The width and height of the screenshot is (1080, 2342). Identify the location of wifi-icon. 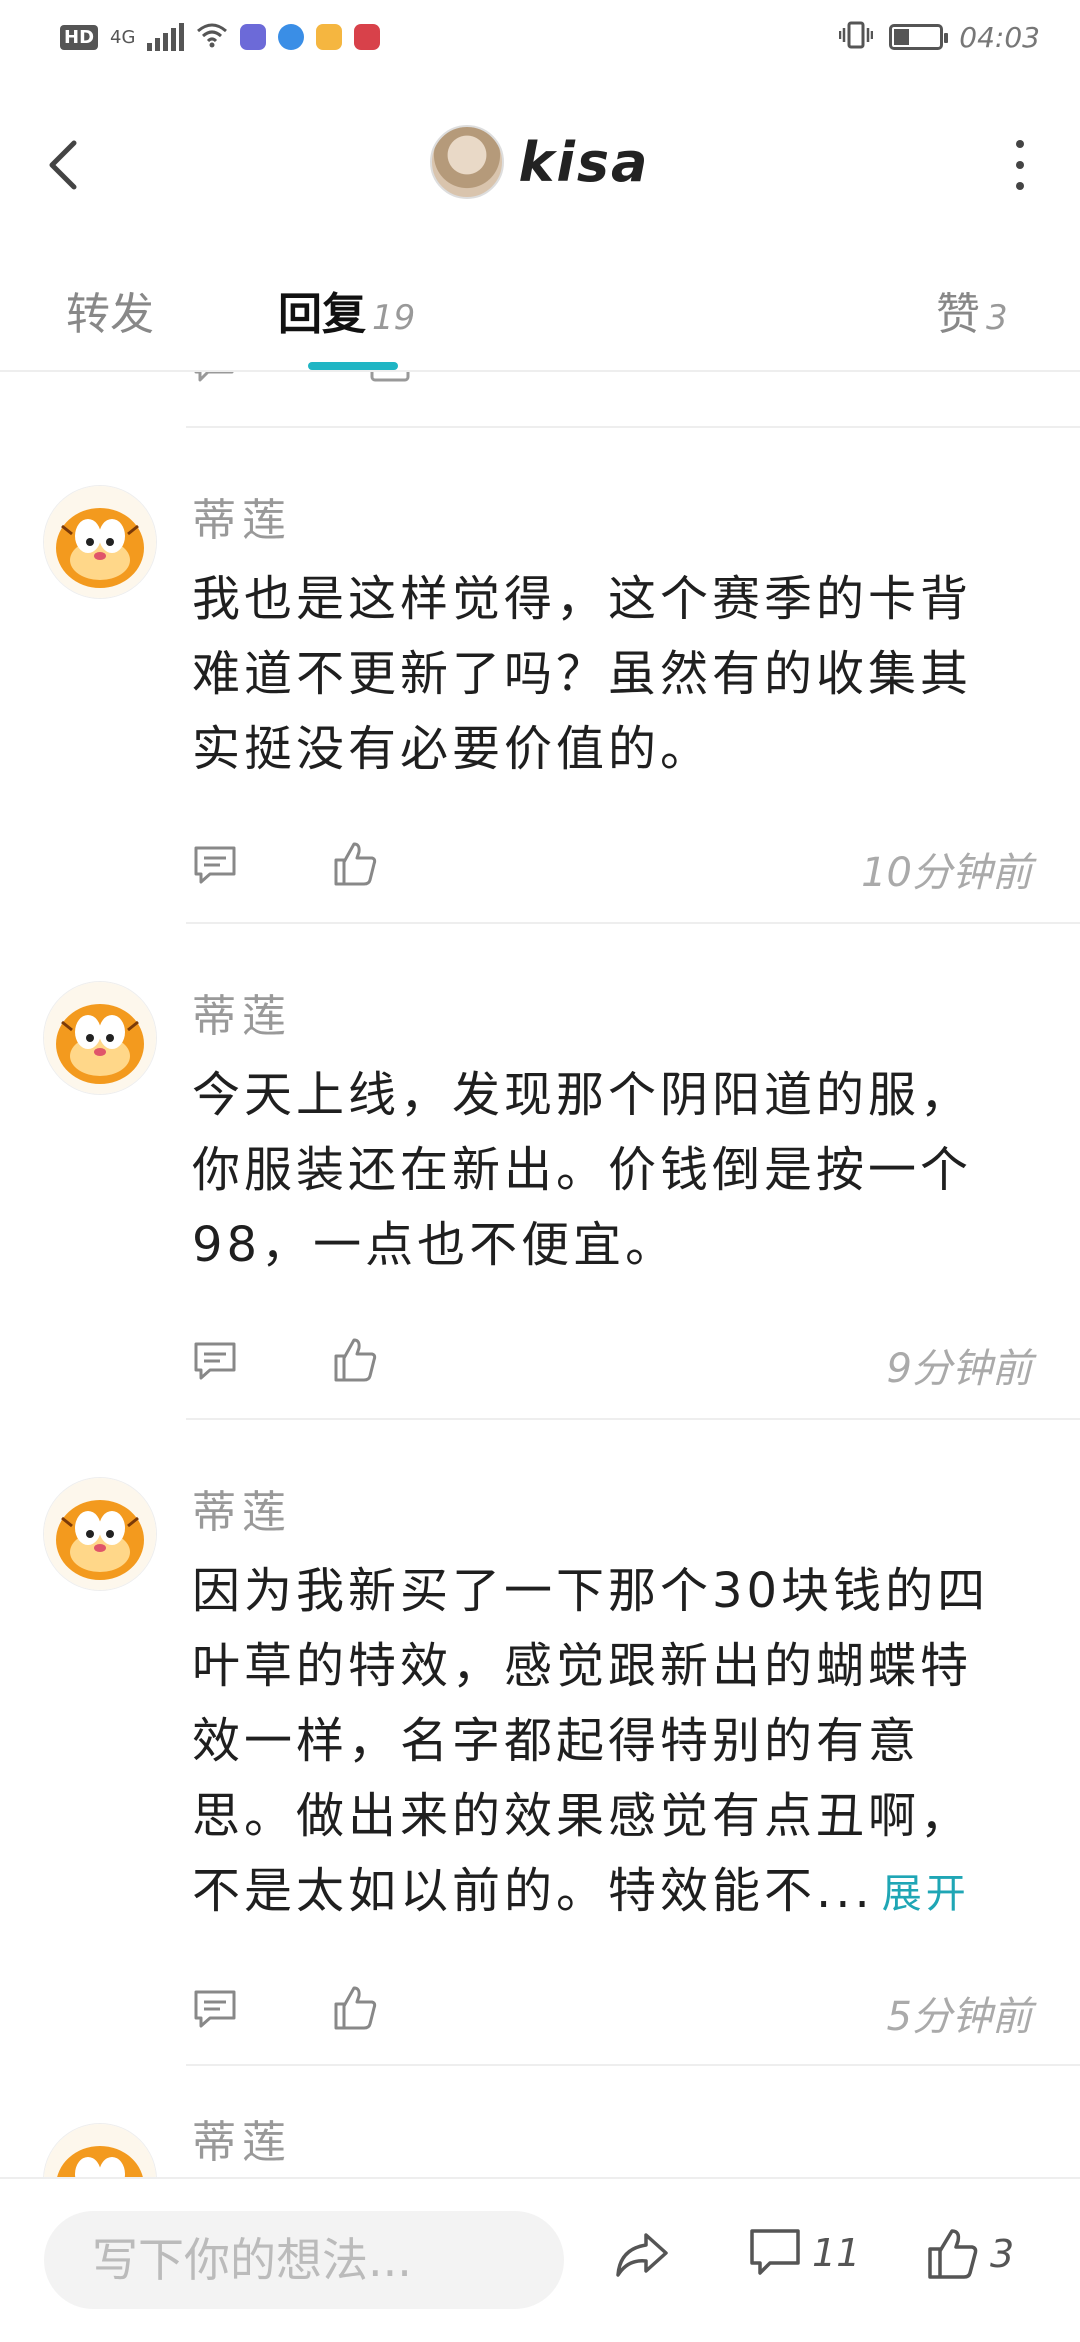
(212, 37).